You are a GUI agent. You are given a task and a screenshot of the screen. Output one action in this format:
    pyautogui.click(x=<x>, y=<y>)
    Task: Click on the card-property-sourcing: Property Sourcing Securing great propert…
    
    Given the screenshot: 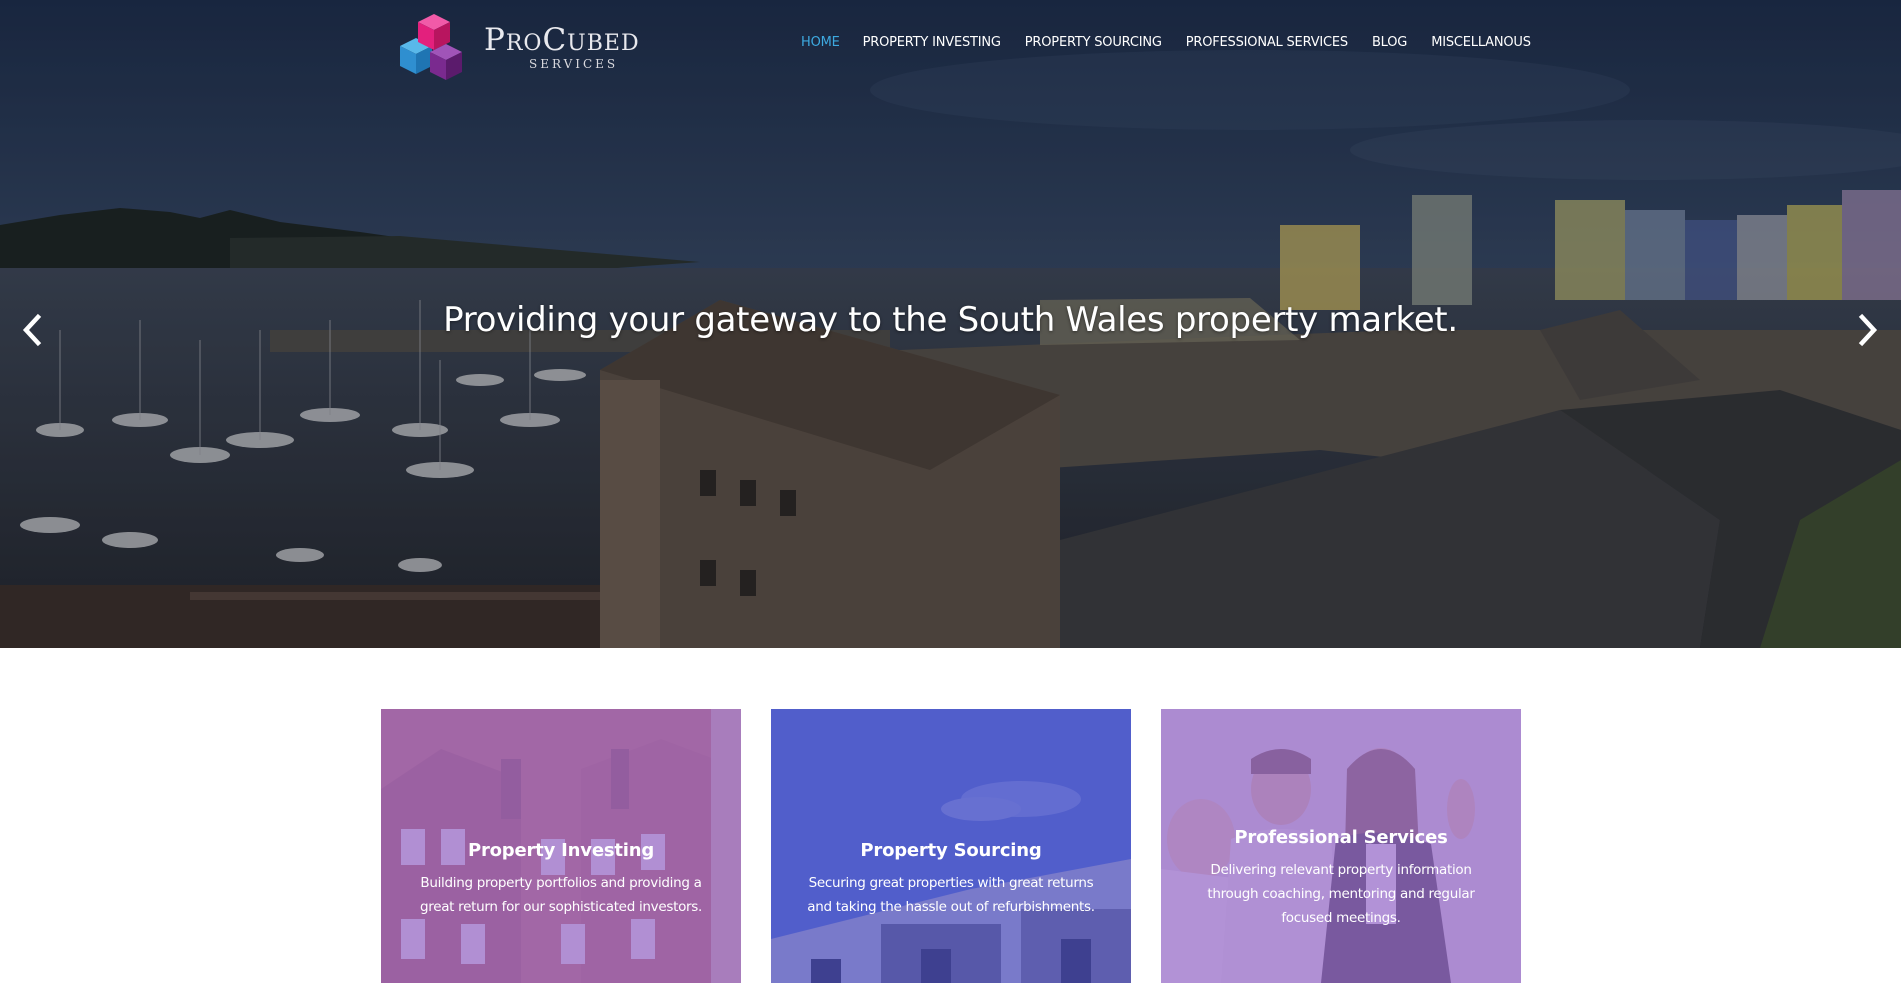 What is the action you would take?
    pyautogui.click(x=951, y=846)
    